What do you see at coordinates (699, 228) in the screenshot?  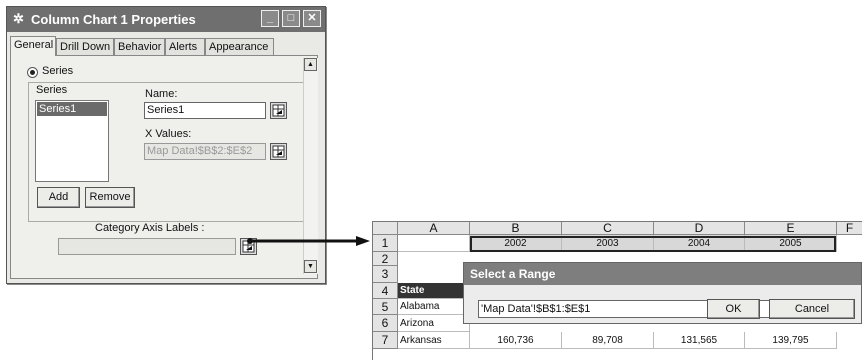 I see `column-header: D` at bounding box center [699, 228].